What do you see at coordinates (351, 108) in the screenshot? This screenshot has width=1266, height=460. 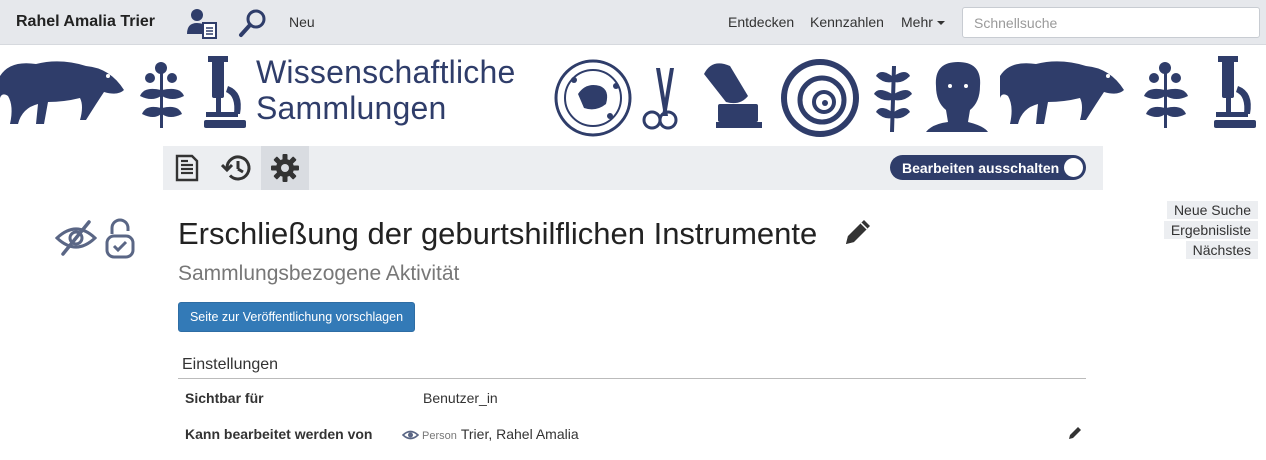 I see `banner-title-line2: Sammlungen` at bounding box center [351, 108].